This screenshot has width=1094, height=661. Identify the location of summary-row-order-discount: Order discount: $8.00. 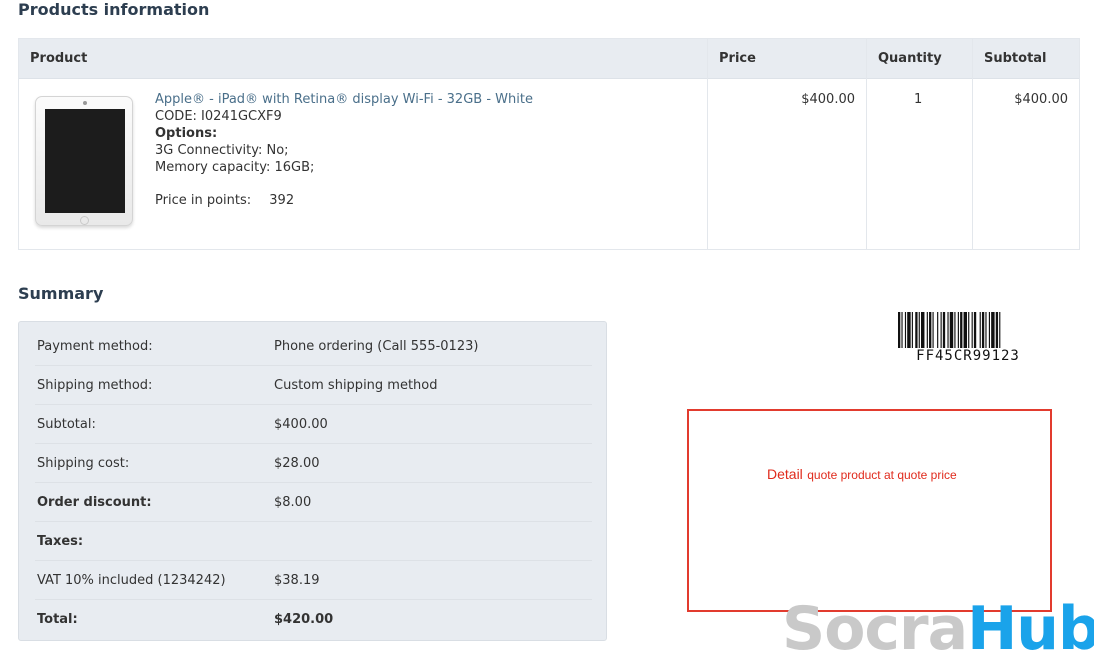
(313, 502).